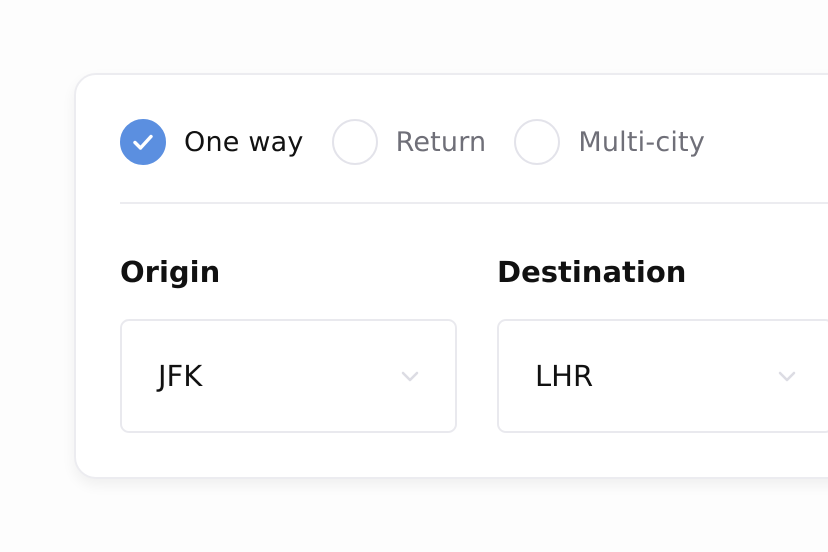 The image size is (828, 552). I want to click on field-label: Destination, so click(592, 272).